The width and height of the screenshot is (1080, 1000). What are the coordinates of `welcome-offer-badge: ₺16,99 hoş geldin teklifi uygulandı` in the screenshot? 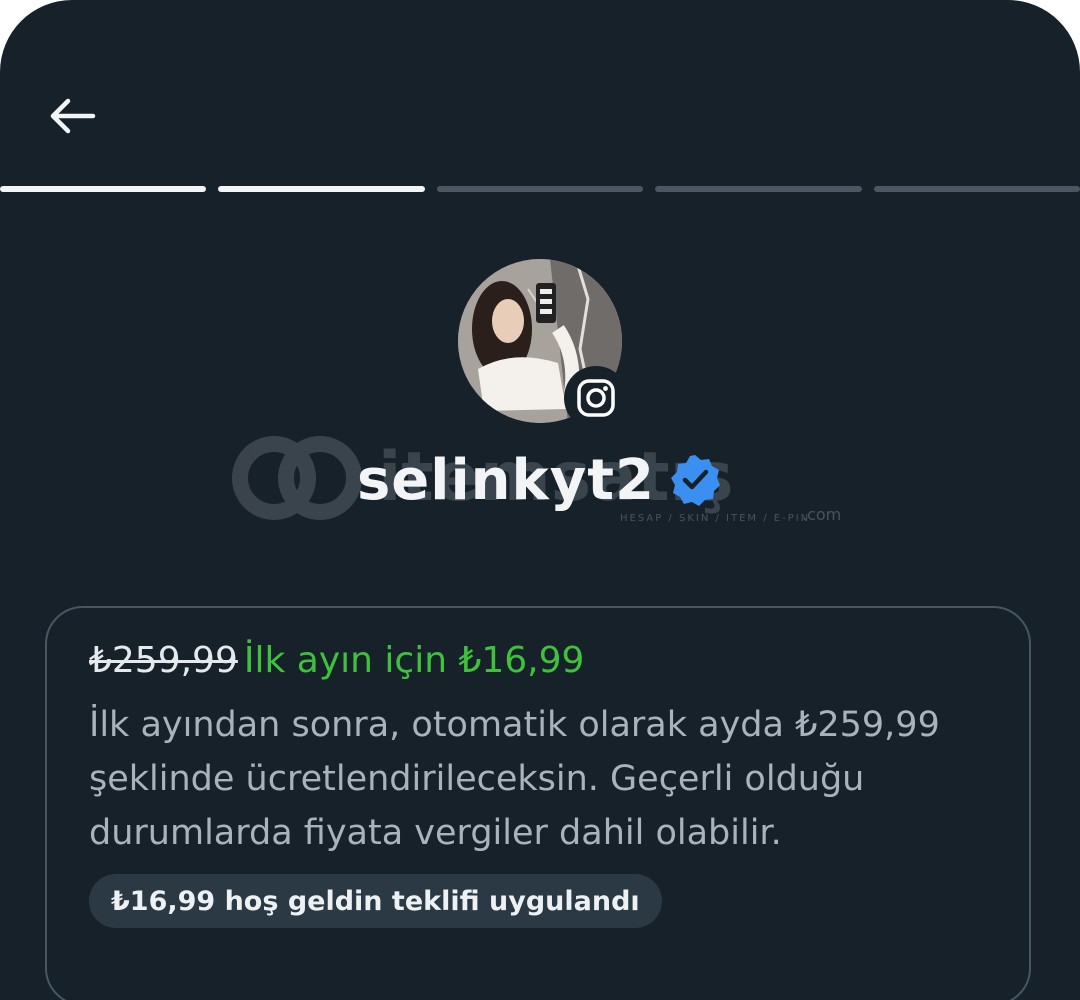 It's located at (375, 901).